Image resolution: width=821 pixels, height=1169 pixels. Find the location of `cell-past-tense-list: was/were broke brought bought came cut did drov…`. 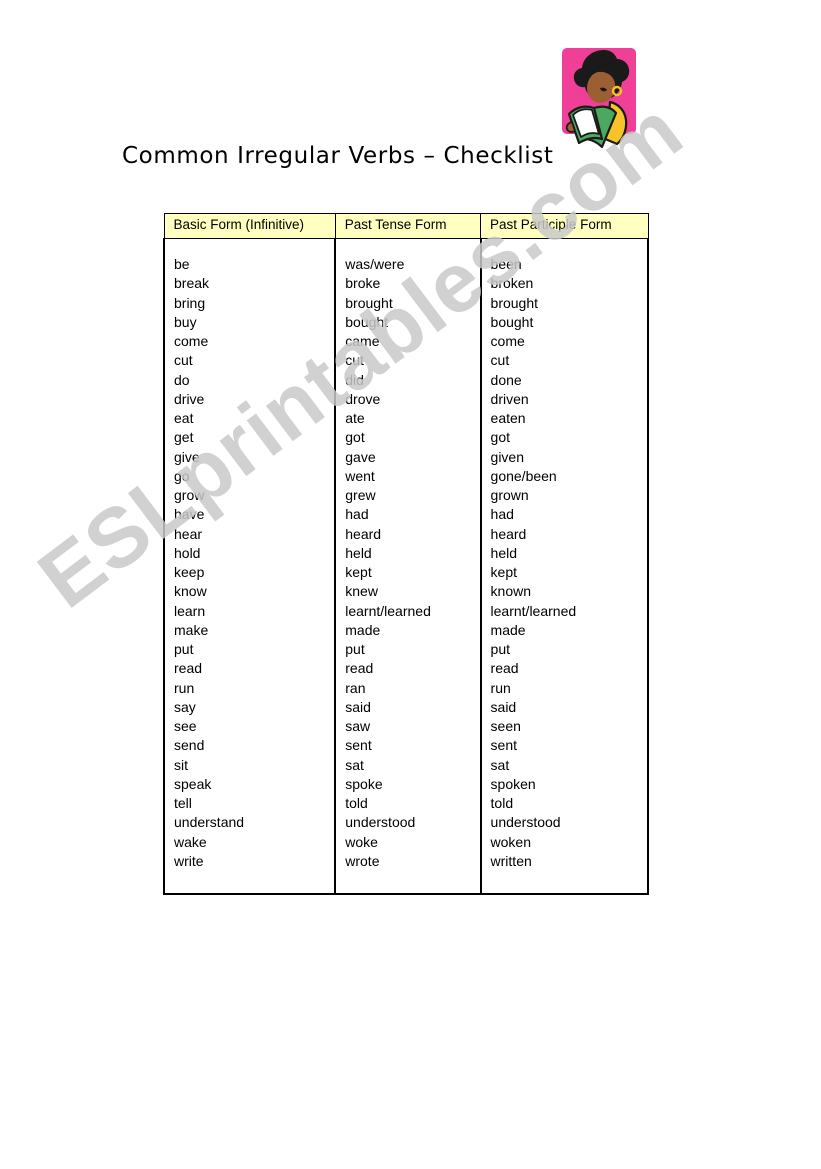

cell-past-tense-list: was/were broke brought bought came cut did drov… is located at coordinates (408, 566).